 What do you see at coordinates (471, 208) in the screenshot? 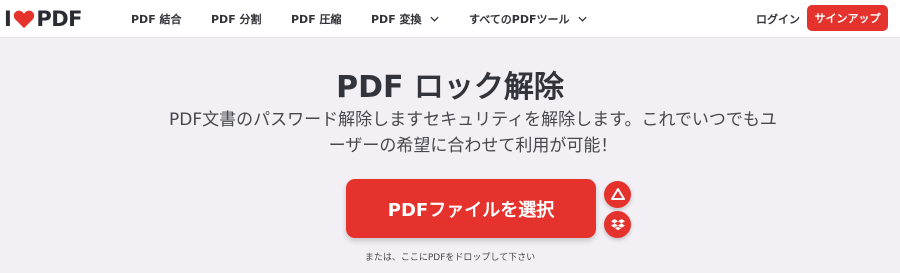
I see `select-pdf-file-button: PDFファイルを選択` at bounding box center [471, 208].